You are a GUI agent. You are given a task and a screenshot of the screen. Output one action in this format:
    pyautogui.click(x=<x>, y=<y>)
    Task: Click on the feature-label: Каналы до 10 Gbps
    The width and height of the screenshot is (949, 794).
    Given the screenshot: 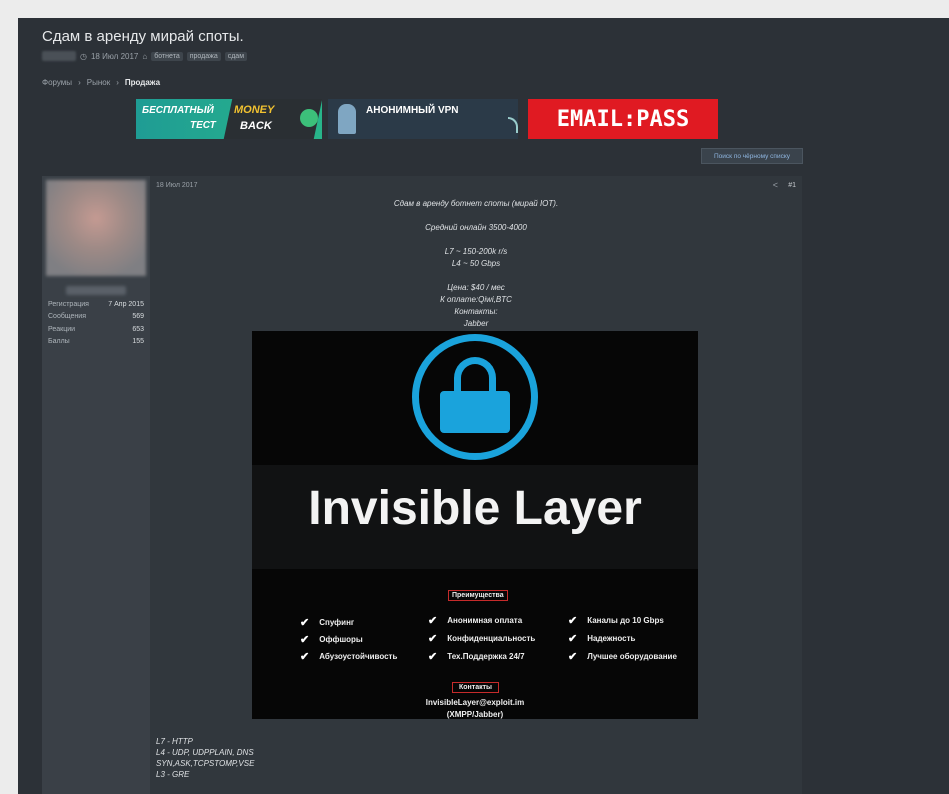 What is the action you would take?
    pyautogui.click(x=625, y=620)
    